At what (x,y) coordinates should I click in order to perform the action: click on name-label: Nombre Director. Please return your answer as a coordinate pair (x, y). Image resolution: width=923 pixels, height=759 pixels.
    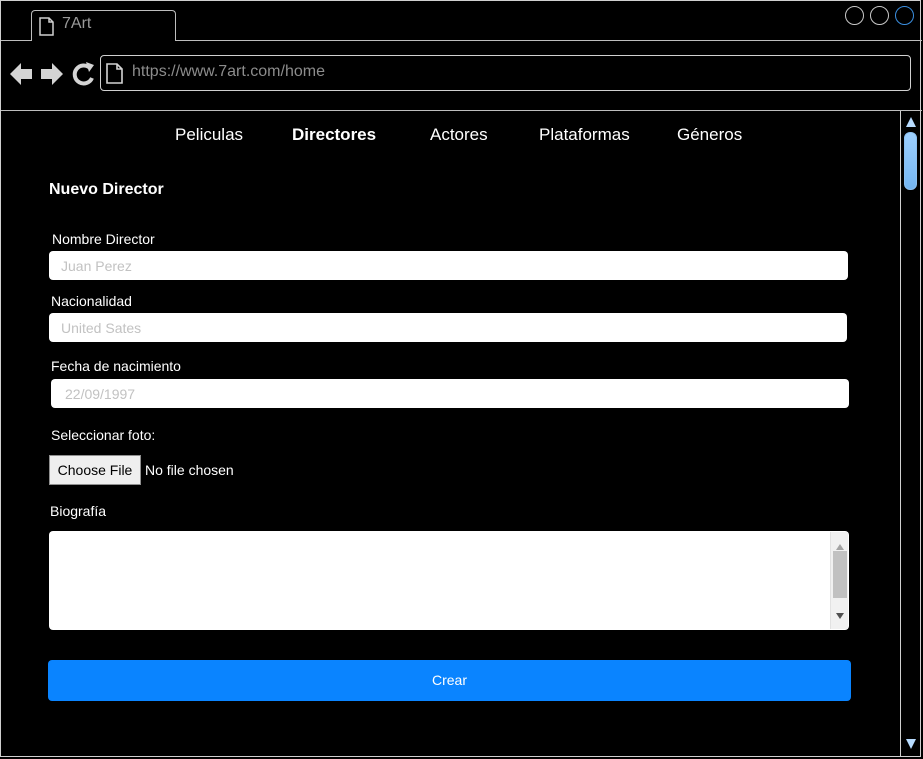
    Looking at the image, I should click on (103, 239).